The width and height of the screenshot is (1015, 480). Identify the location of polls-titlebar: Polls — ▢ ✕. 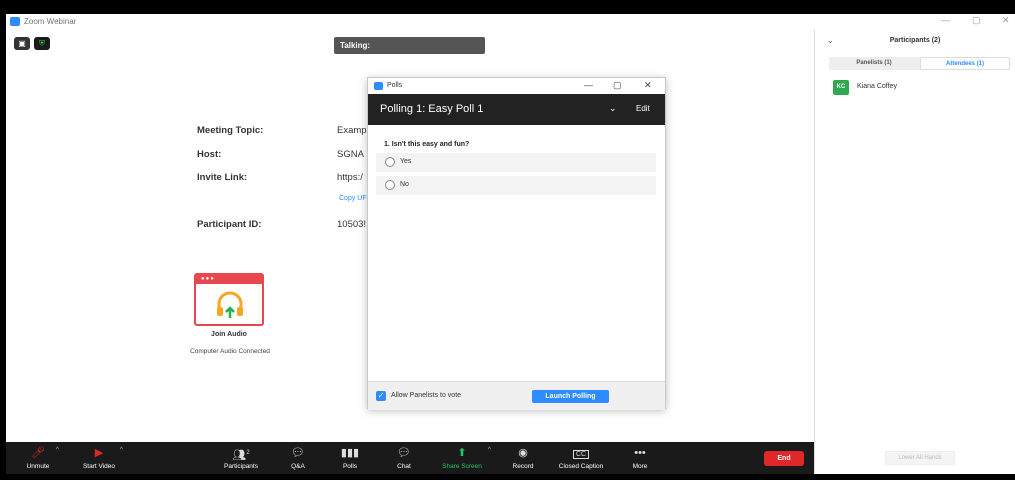
(516, 86).